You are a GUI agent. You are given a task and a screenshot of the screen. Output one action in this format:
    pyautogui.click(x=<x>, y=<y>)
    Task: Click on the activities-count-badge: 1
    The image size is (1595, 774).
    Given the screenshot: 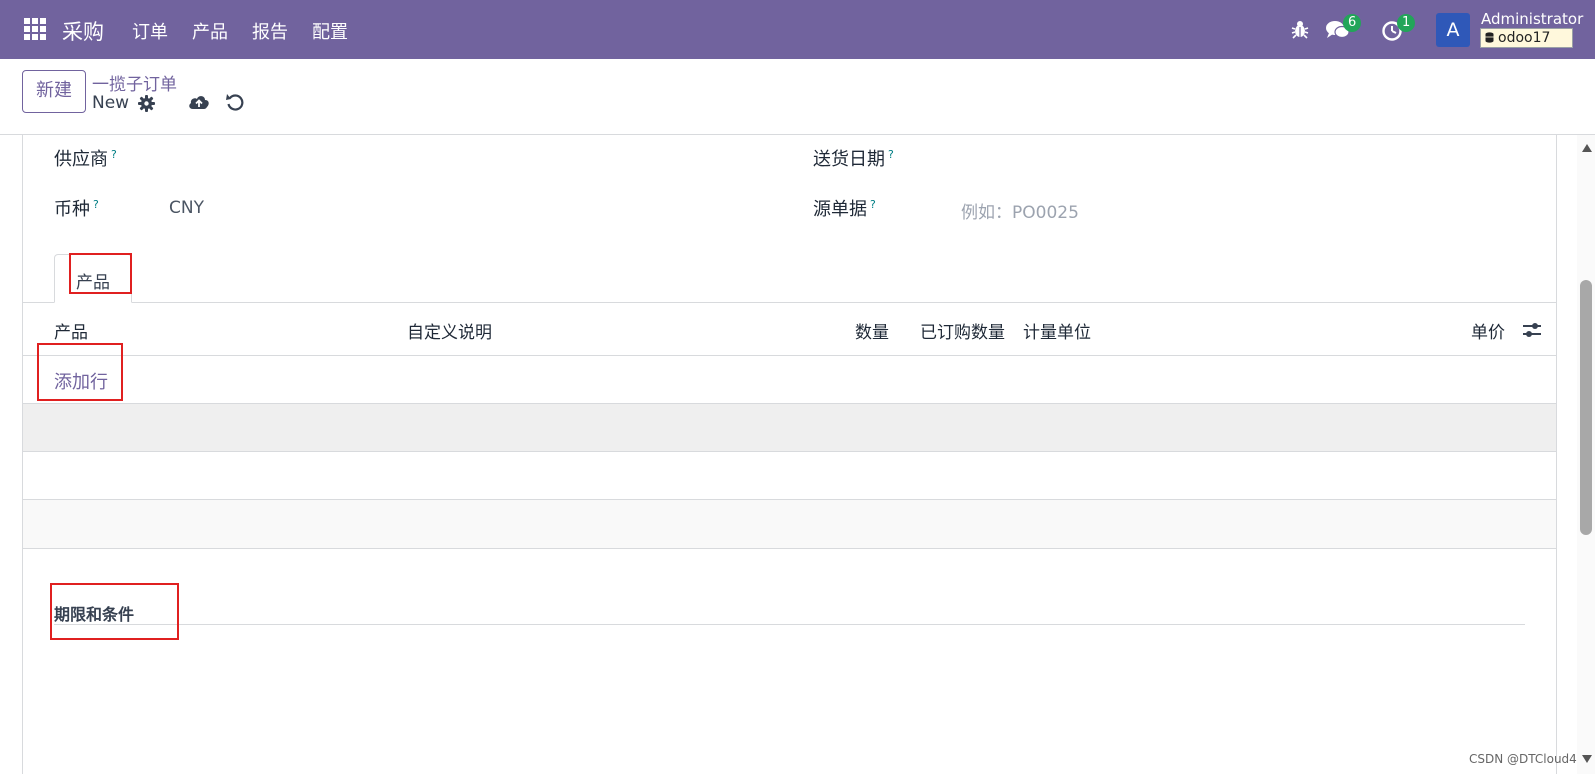 What is the action you would take?
    pyautogui.click(x=1406, y=23)
    